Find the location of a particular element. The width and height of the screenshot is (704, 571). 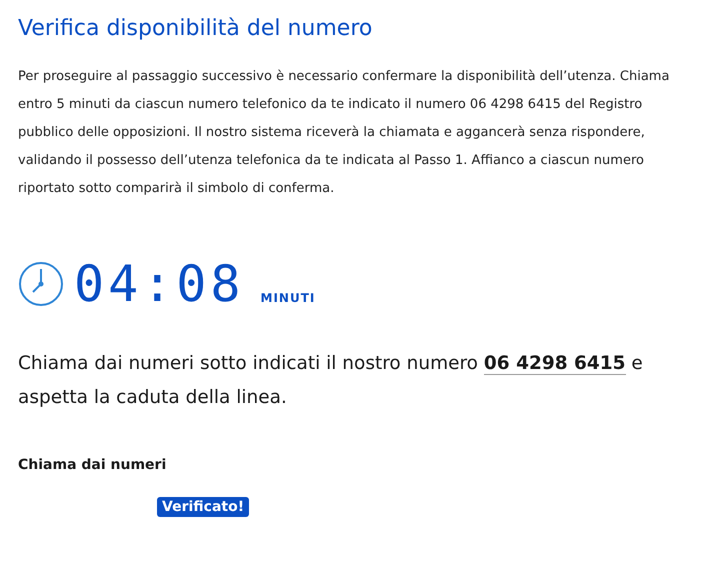

page-title: Verifica disponibilità del numero is located at coordinates (196, 28).